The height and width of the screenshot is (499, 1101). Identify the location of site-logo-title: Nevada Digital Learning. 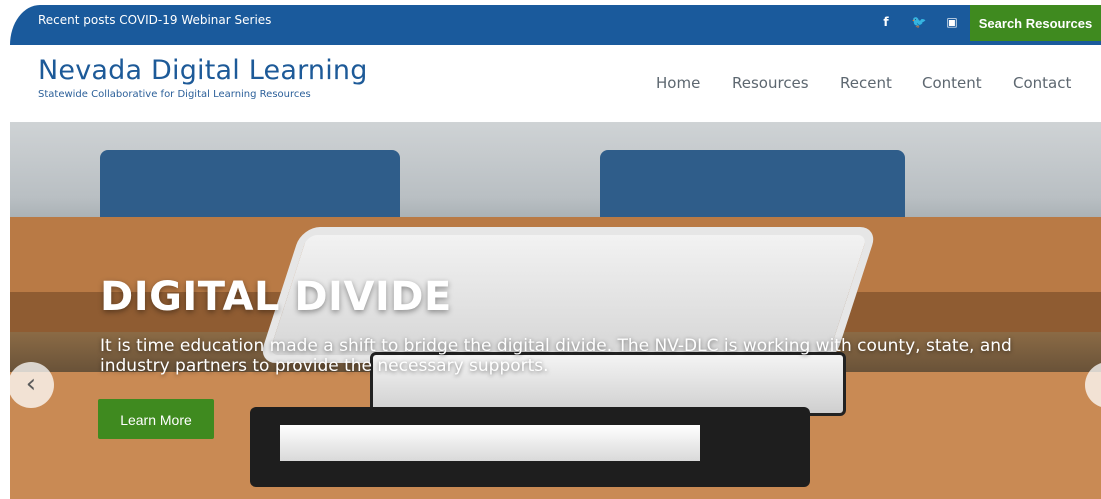
(203, 70).